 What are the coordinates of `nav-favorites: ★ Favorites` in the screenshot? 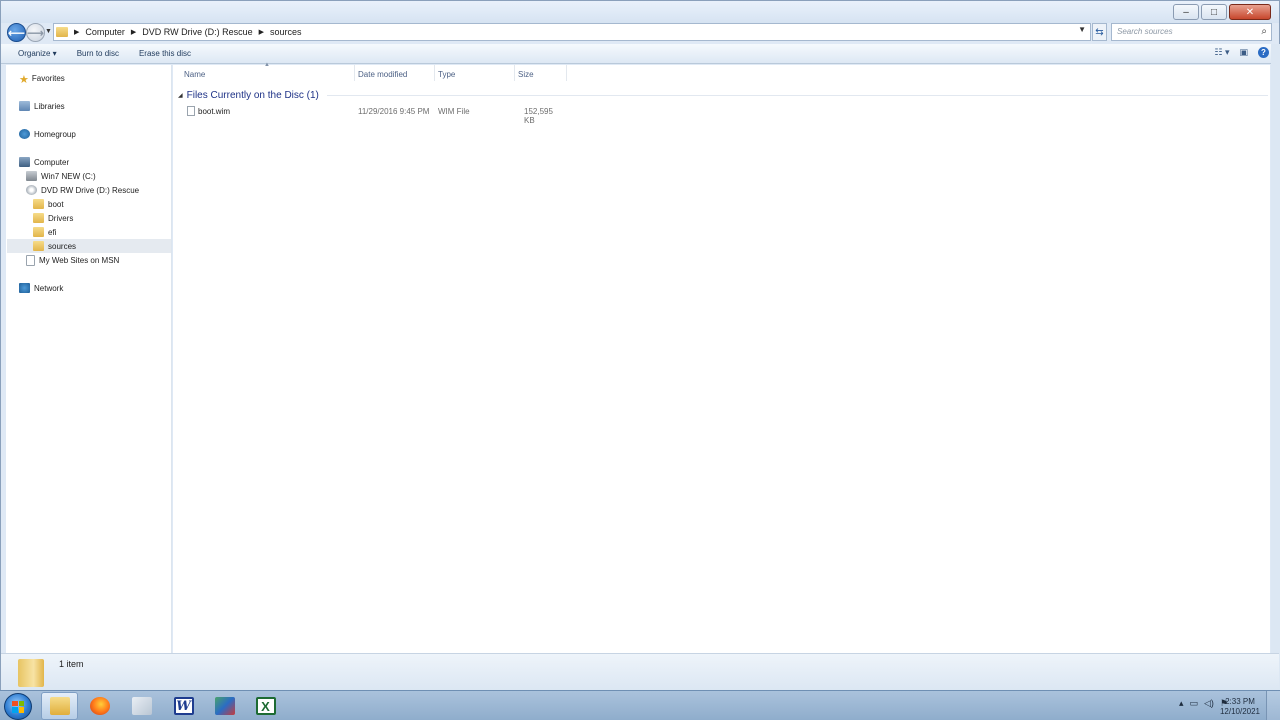 It's located at (42, 79).